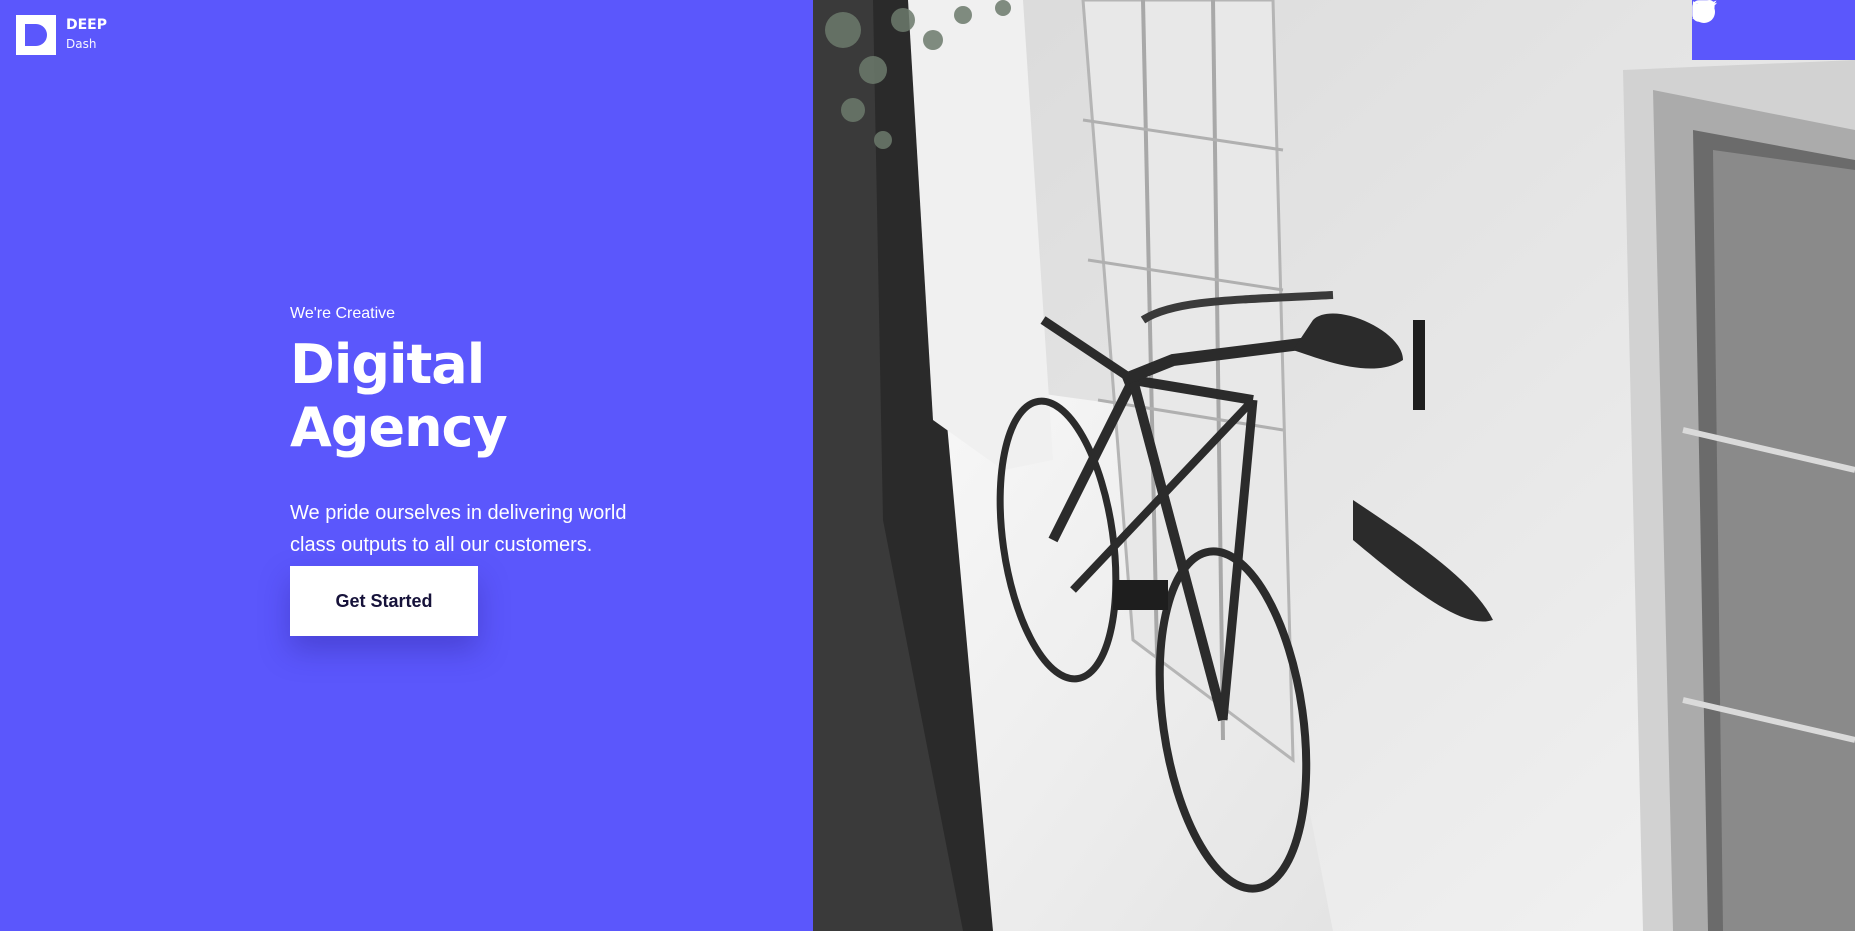  What do you see at coordinates (87, 25) in the screenshot?
I see `brand-name: DEEP` at bounding box center [87, 25].